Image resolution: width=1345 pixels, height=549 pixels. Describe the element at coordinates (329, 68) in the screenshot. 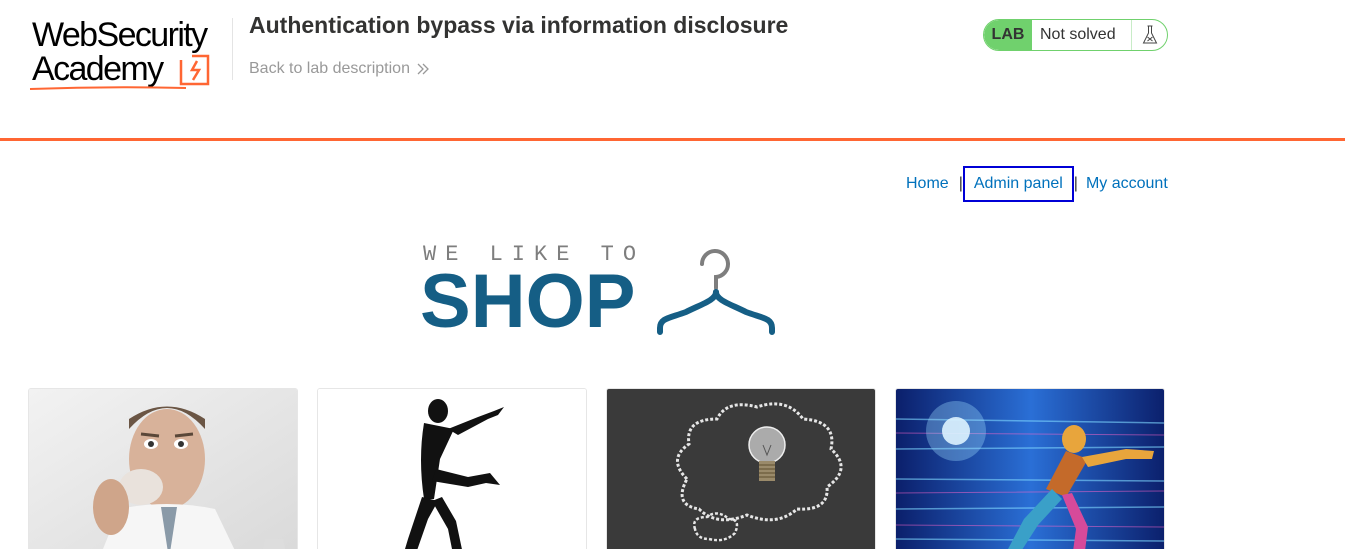

I see `back-link-label: Back to lab description` at that location.